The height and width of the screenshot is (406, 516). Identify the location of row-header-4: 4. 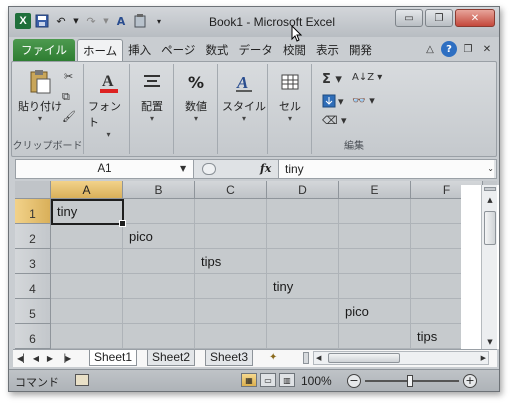
(33, 286).